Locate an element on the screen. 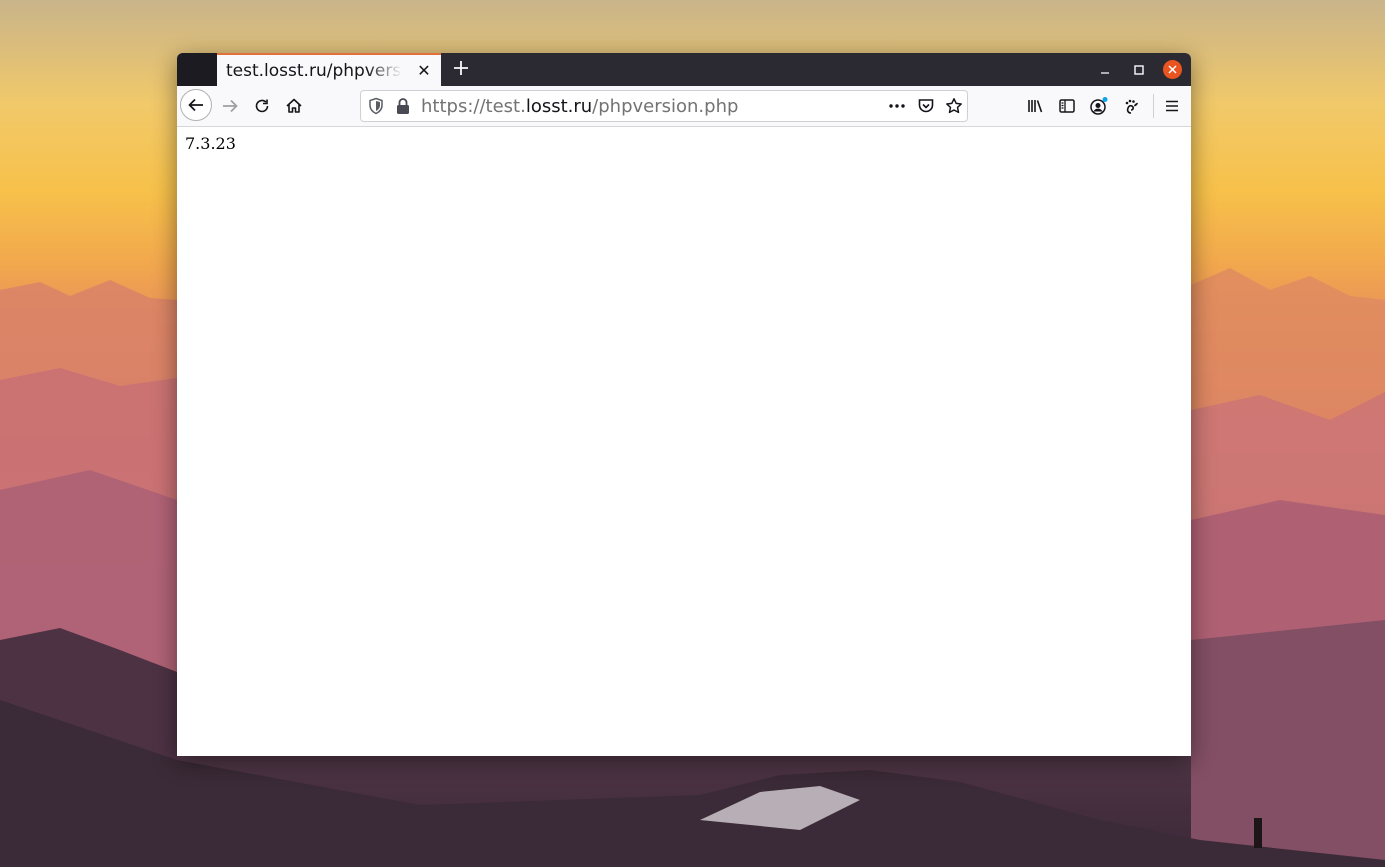 This screenshot has width=1385, height=867. close-icon is located at coordinates (1172, 69).